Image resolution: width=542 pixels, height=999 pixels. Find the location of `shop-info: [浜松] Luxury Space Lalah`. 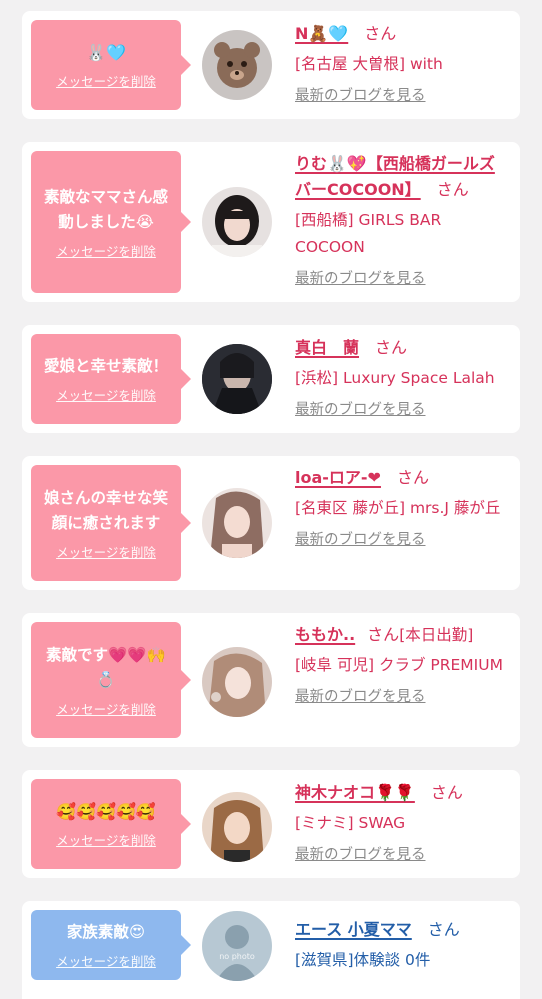

shop-info: [浜松] Luxury Space Lalah is located at coordinates (395, 378).